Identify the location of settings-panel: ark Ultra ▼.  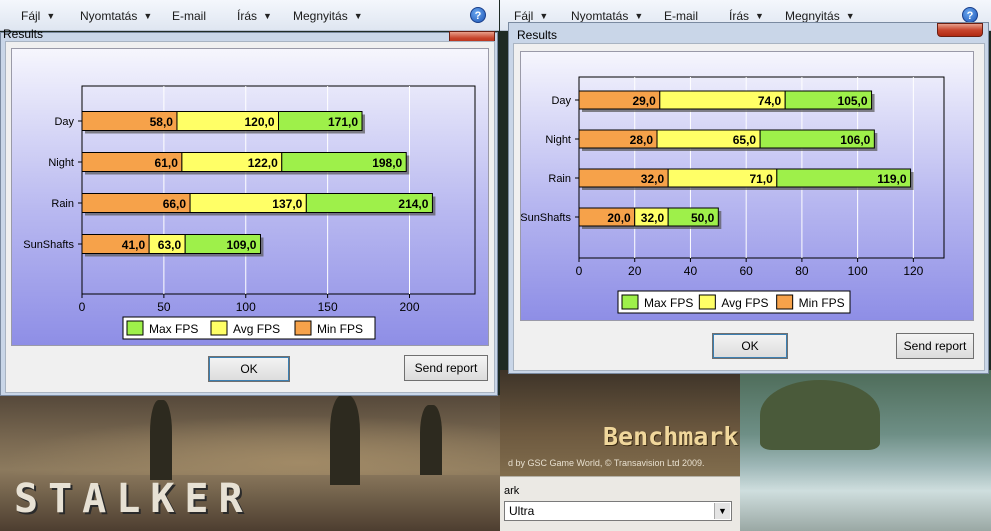
(620, 503).